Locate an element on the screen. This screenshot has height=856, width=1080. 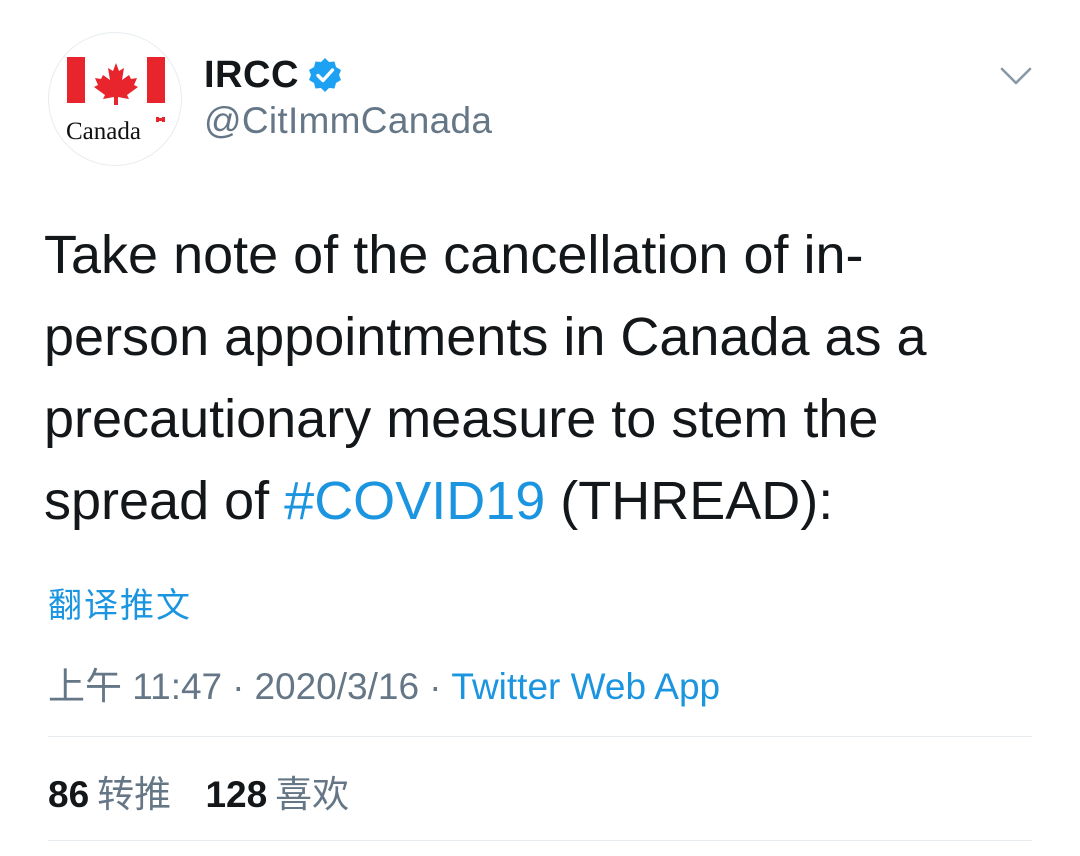
tweet-metadata: 上午 11:47 · 2020/3/16 · Twitter Web App is located at coordinates (384, 683).